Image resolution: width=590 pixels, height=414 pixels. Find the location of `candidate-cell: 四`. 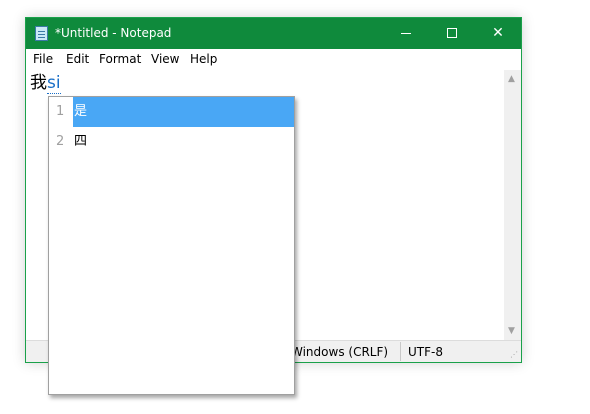

candidate-cell: 四 is located at coordinates (183, 142).